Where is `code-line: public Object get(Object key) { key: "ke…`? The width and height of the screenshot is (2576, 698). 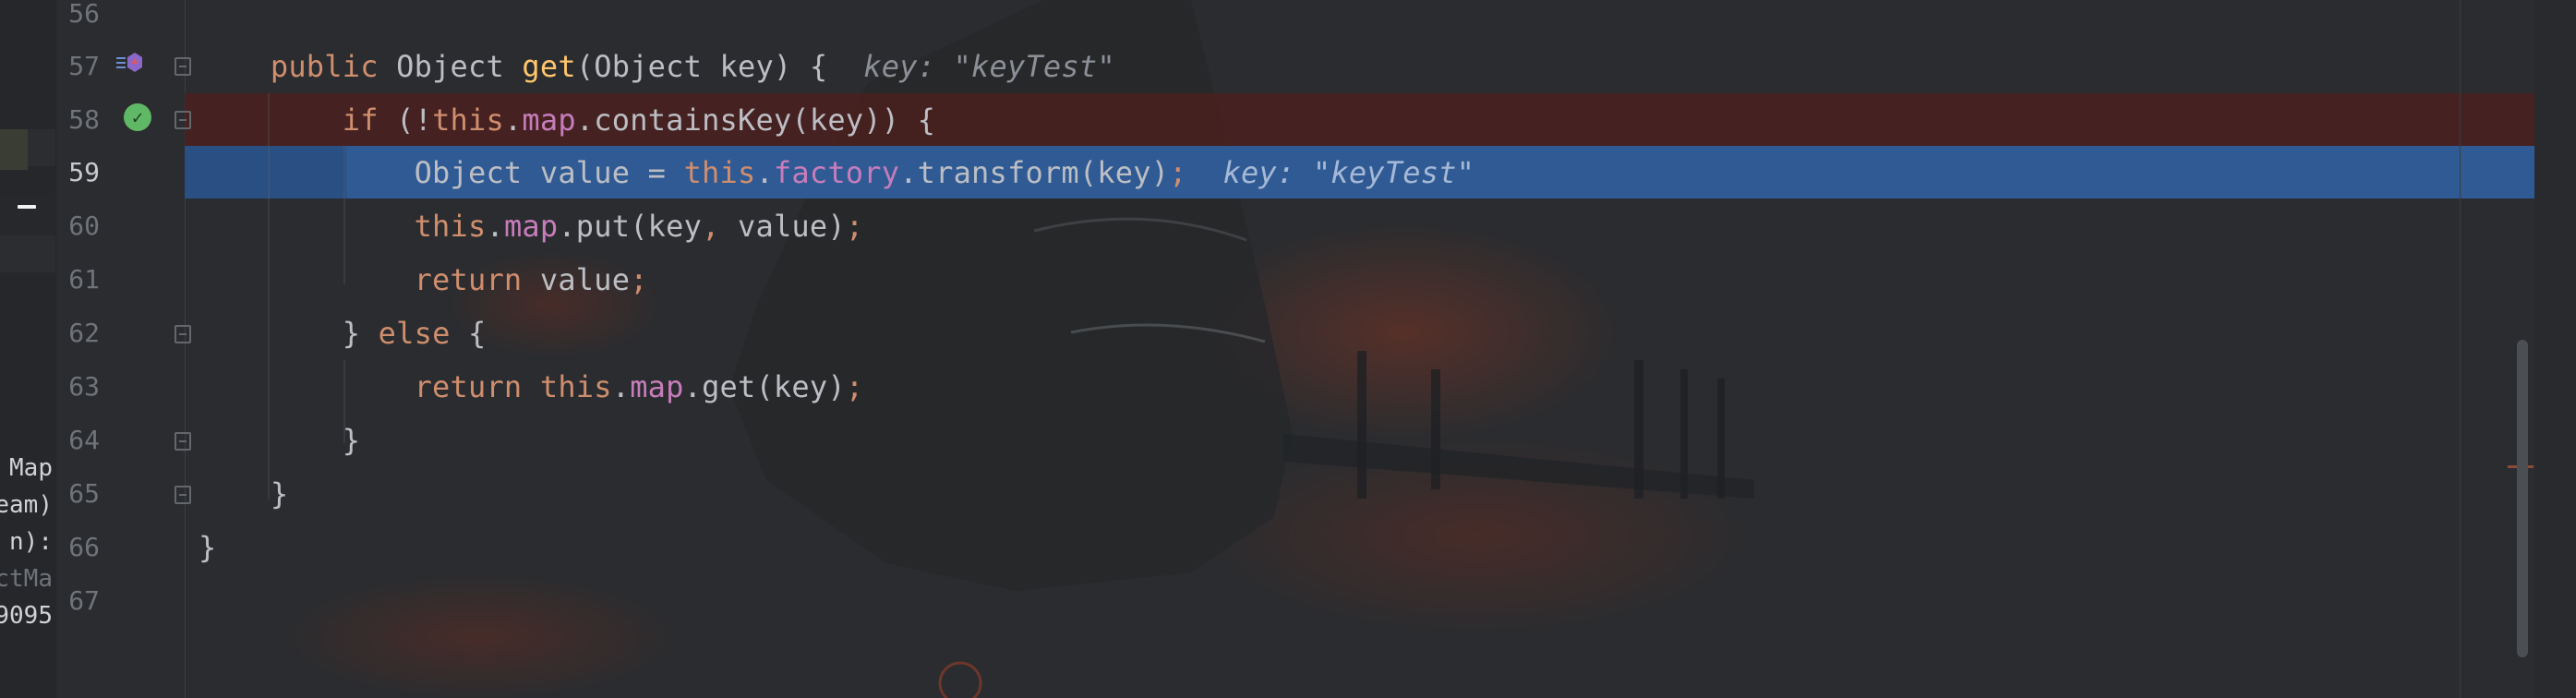 code-line: public Object get(Object key) { key: "ke… is located at coordinates (657, 66).